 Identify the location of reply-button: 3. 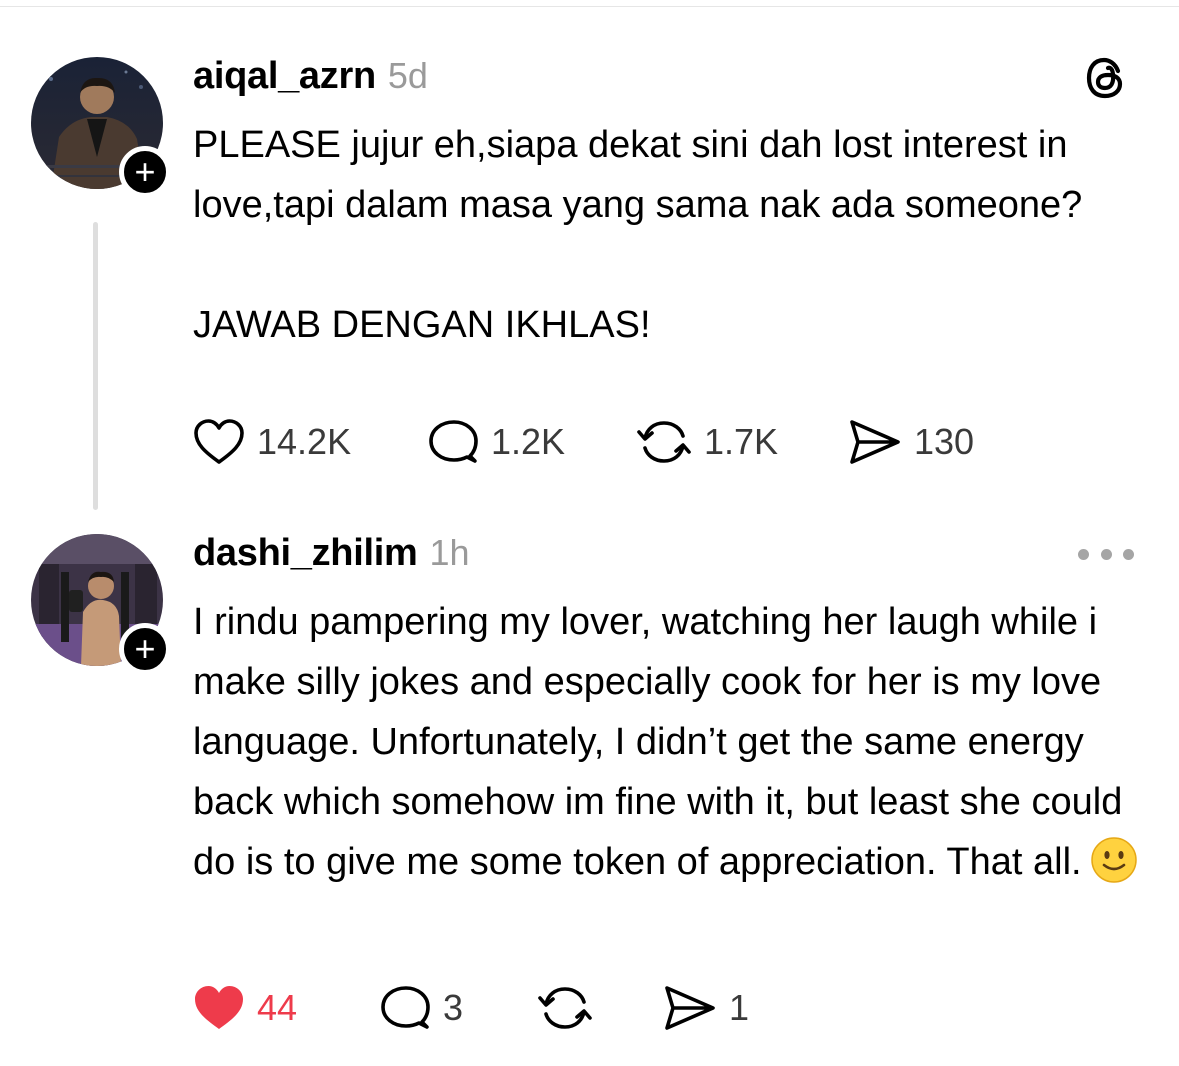
(421, 1008).